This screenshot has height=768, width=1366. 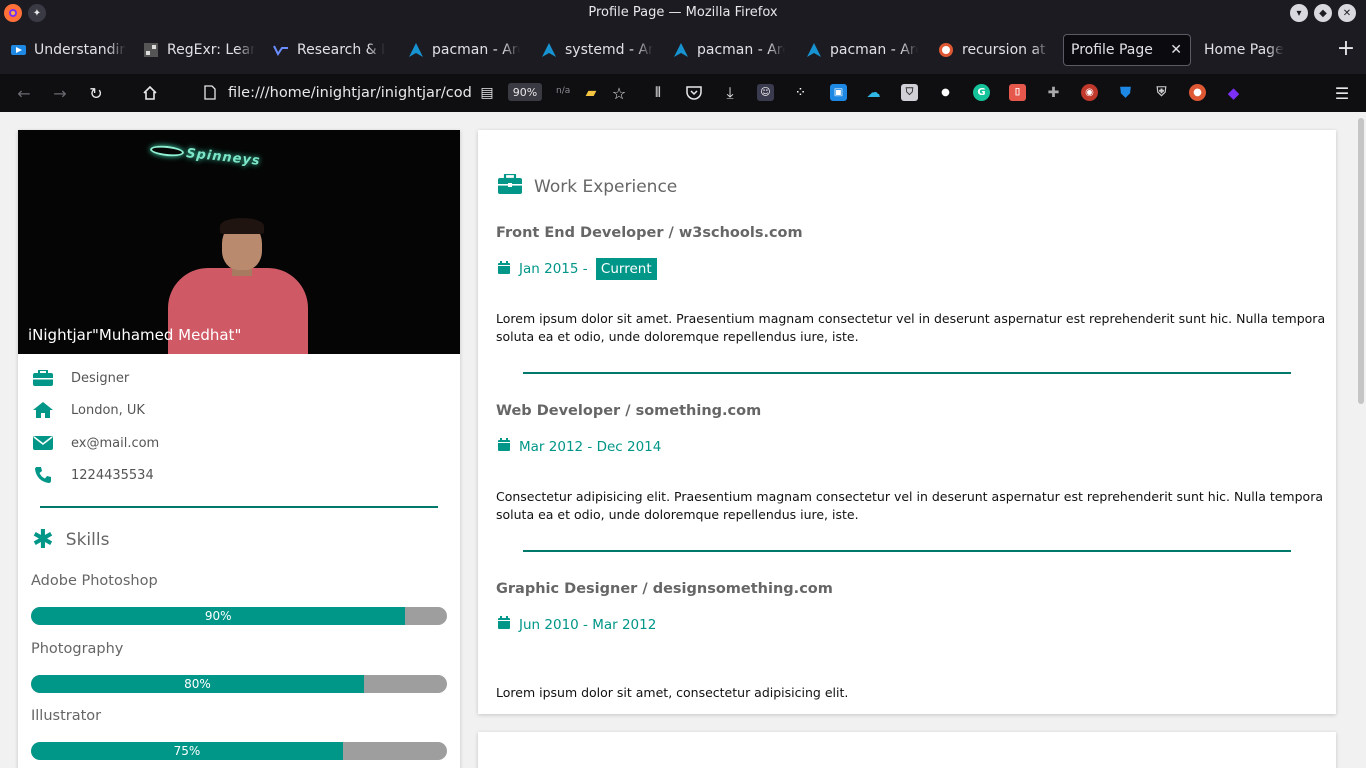 What do you see at coordinates (66, 716) in the screenshot?
I see `skill-name: Illustrator` at bounding box center [66, 716].